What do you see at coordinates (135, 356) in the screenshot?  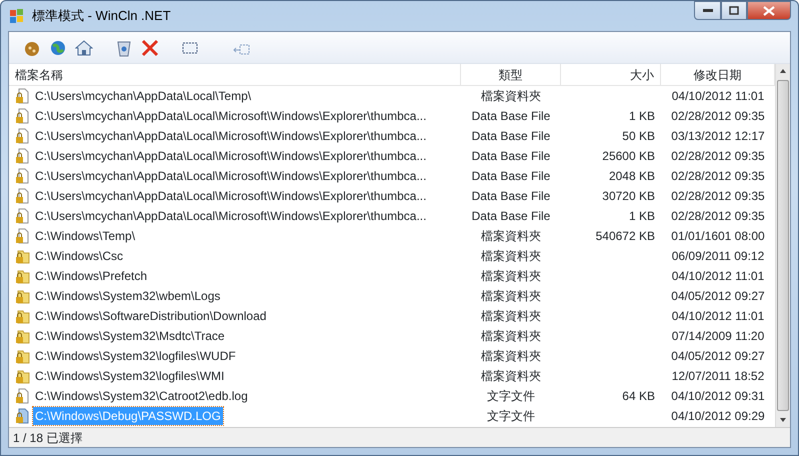 I see `file-path: C:\Windows\System32\logfiles\WUDF` at bounding box center [135, 356].